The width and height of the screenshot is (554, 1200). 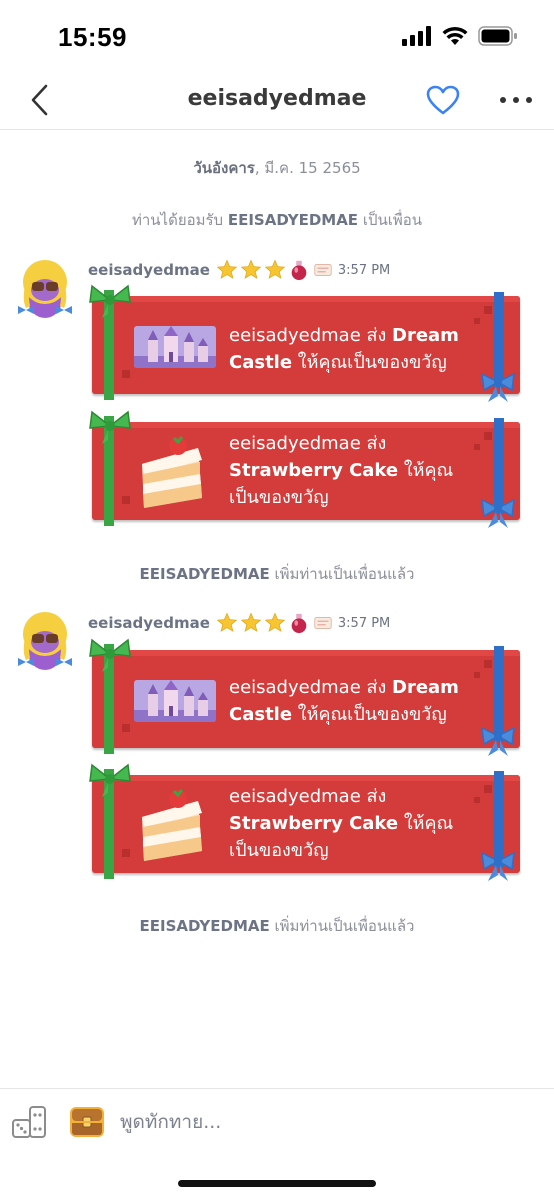 What do you see at coordinates (497, 36) in the screenshot?
I see `battery-icon` at bounding box center [497, 36].